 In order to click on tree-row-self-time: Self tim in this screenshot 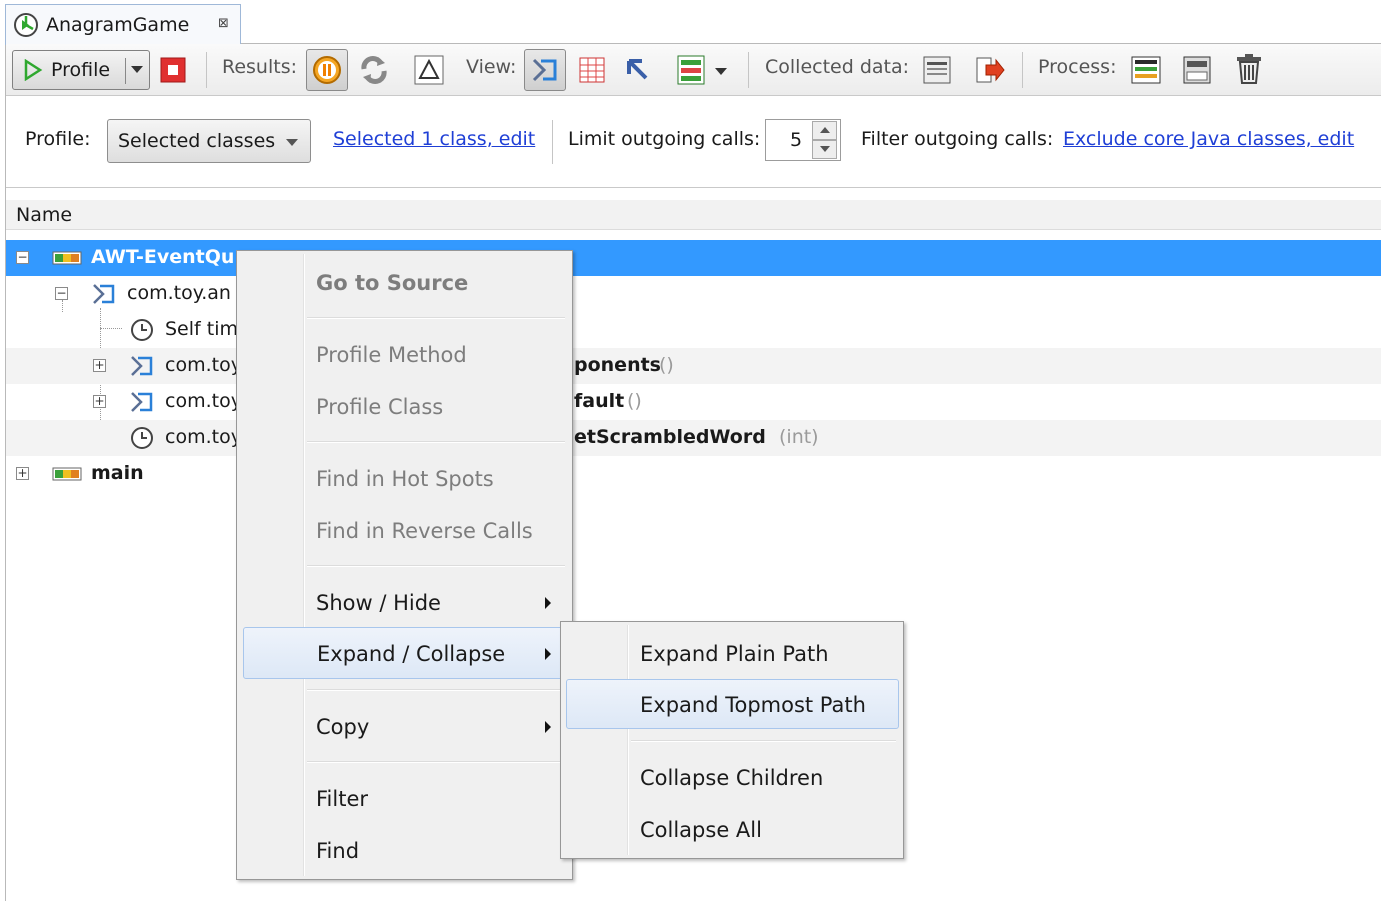, I will do `click(693, 330)`.